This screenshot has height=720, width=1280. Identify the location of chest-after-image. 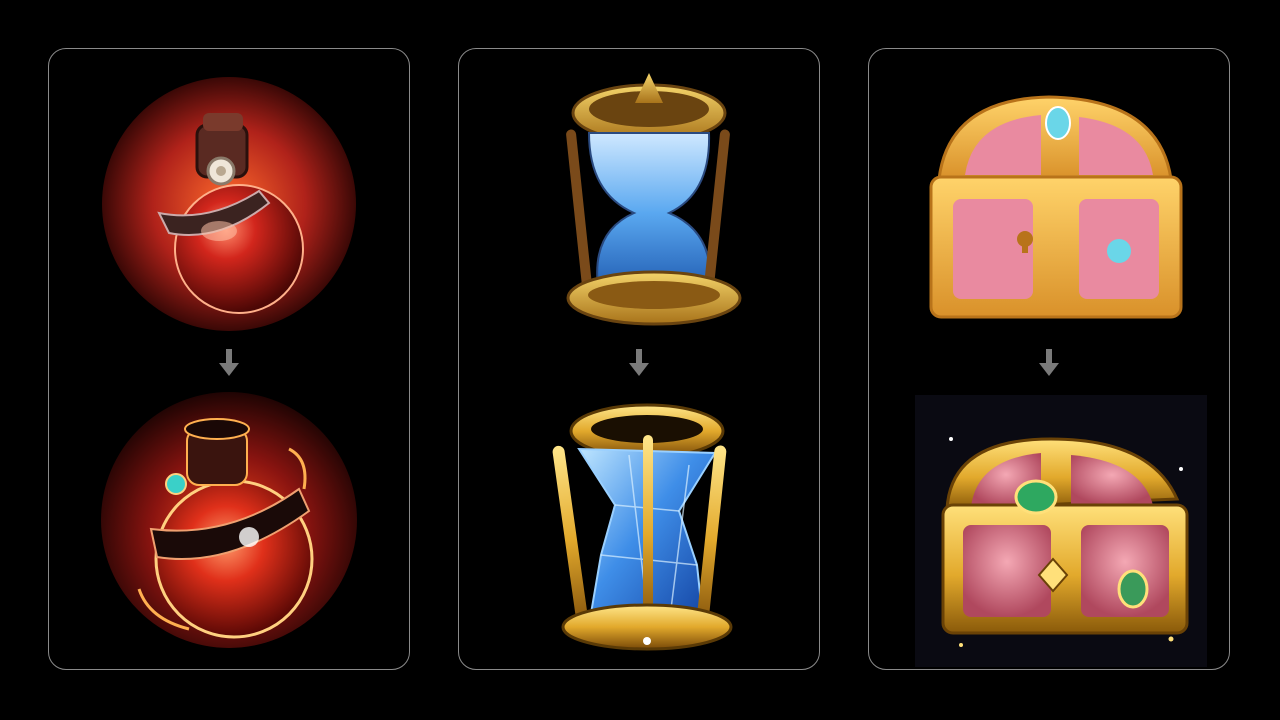
(1049, 509).